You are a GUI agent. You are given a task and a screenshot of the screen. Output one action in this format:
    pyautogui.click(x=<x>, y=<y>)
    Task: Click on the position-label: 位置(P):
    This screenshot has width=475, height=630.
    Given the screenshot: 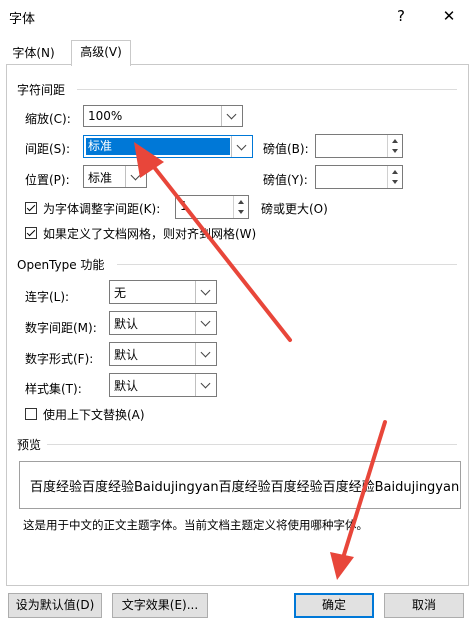 What is the action you would take?
    pyautogui.click(x=47, y=180)
    